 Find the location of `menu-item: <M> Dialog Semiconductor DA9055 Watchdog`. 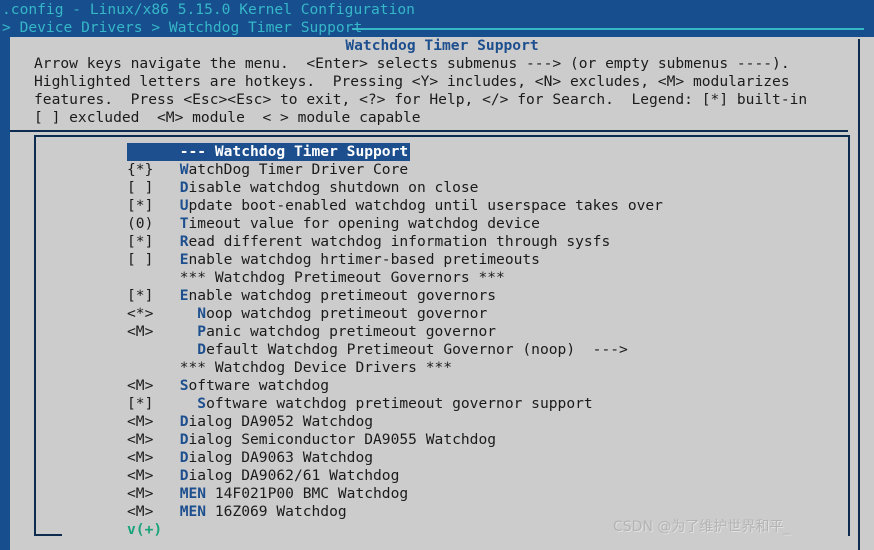

menu-item: <M> Dialog Semiconductor DA9055 Watchdog is located at coordinates (484, 440).